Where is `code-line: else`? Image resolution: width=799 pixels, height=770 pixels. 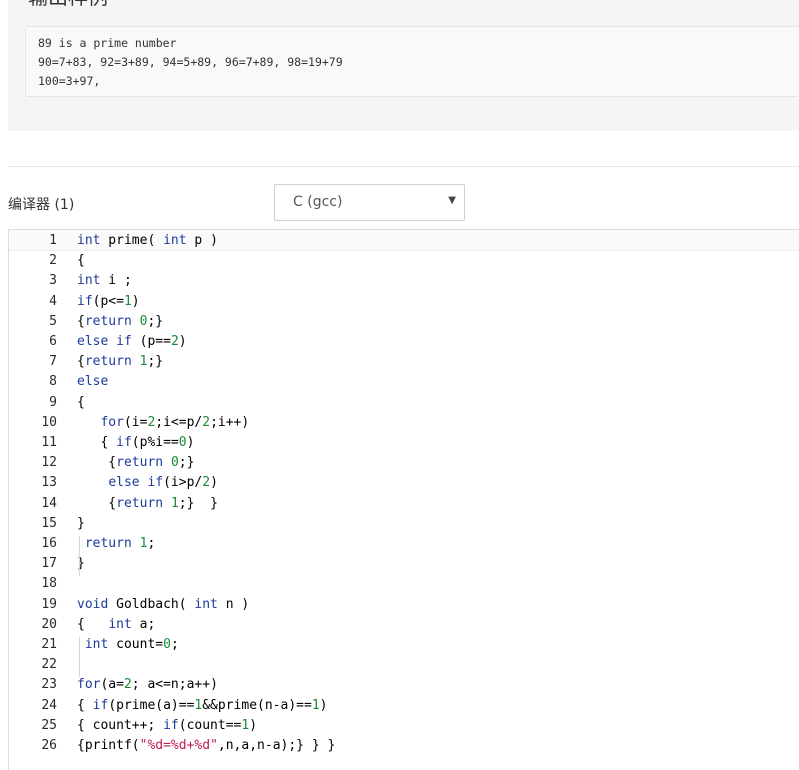 code-line: else is located at coordinates (93, 382).